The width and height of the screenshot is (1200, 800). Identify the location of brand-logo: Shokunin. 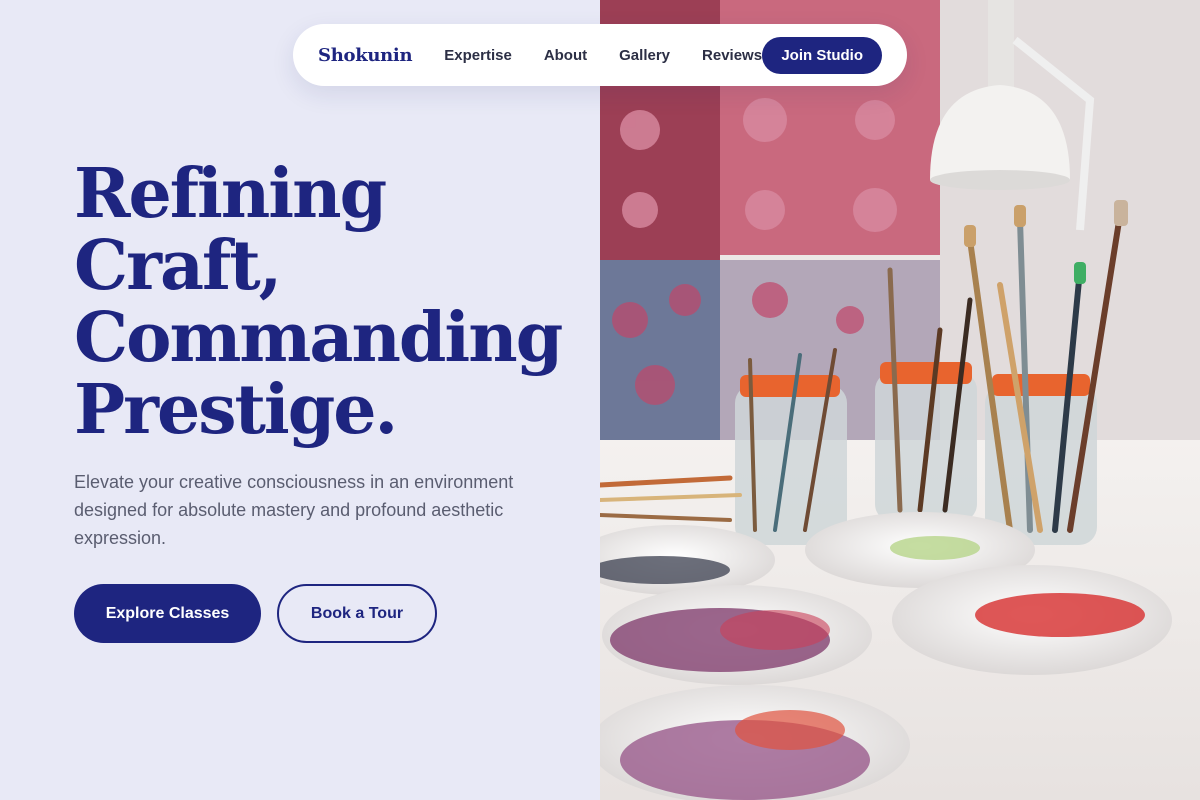
(365, 55).